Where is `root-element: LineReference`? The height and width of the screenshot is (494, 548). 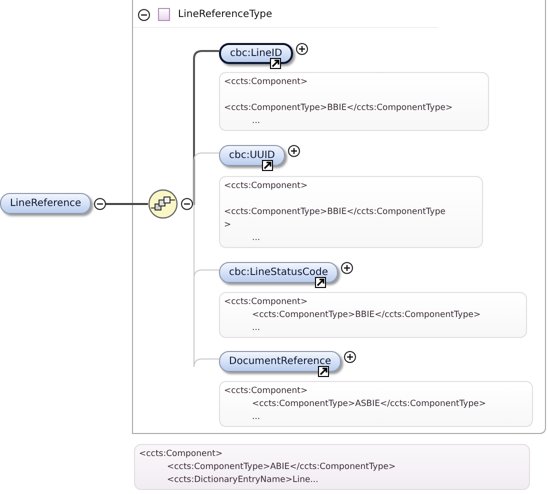 root-element: LineReference is located at coordinates (46, 203).